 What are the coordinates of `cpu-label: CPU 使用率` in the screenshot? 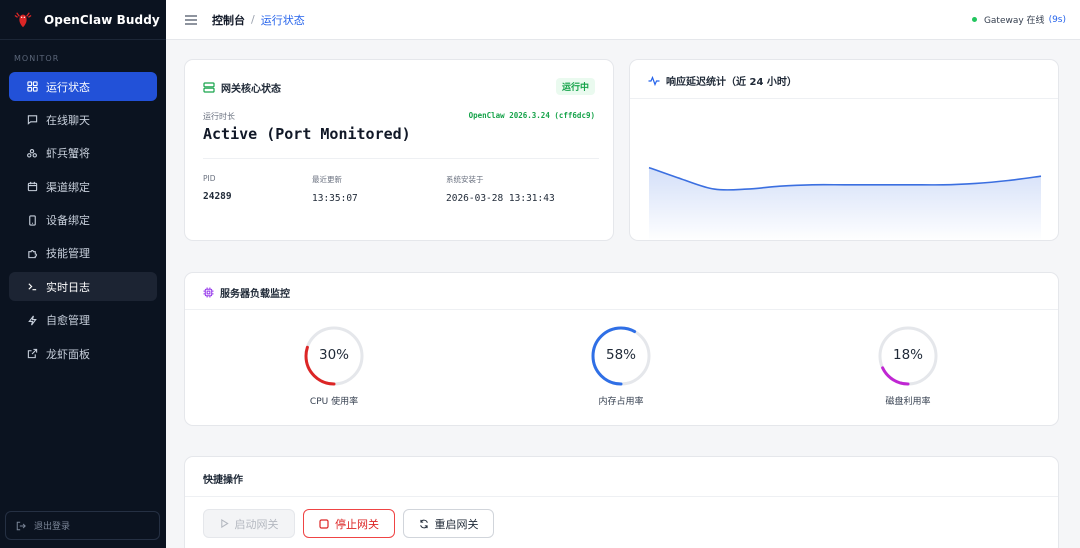 It's located at (334, 402).